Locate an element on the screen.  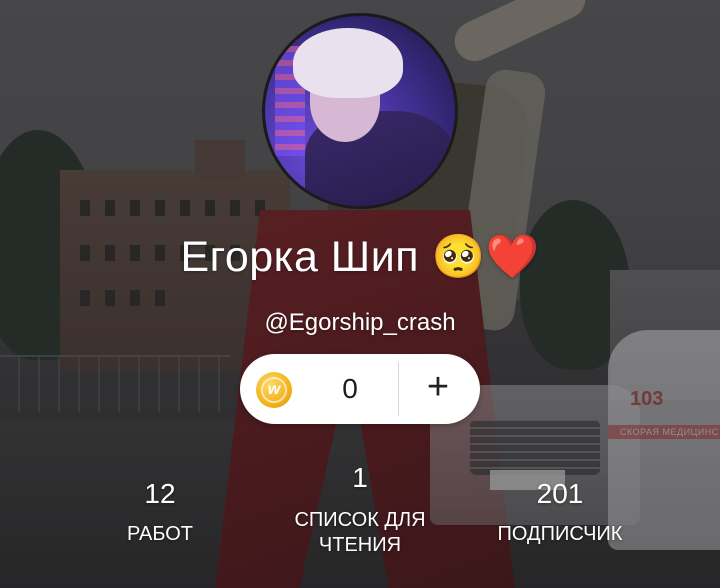
coin-icon: w is located at coordinates (274, 390).